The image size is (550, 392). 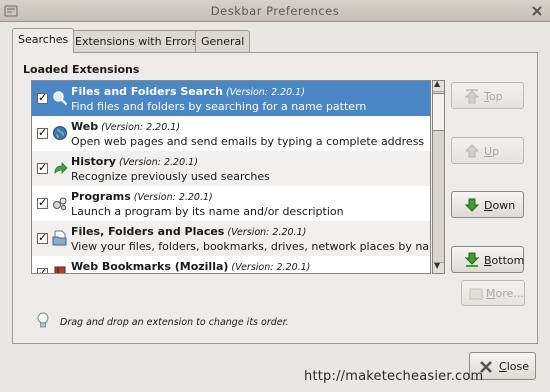 I want to click on file-folder-icon, so click(x=59, y=238).